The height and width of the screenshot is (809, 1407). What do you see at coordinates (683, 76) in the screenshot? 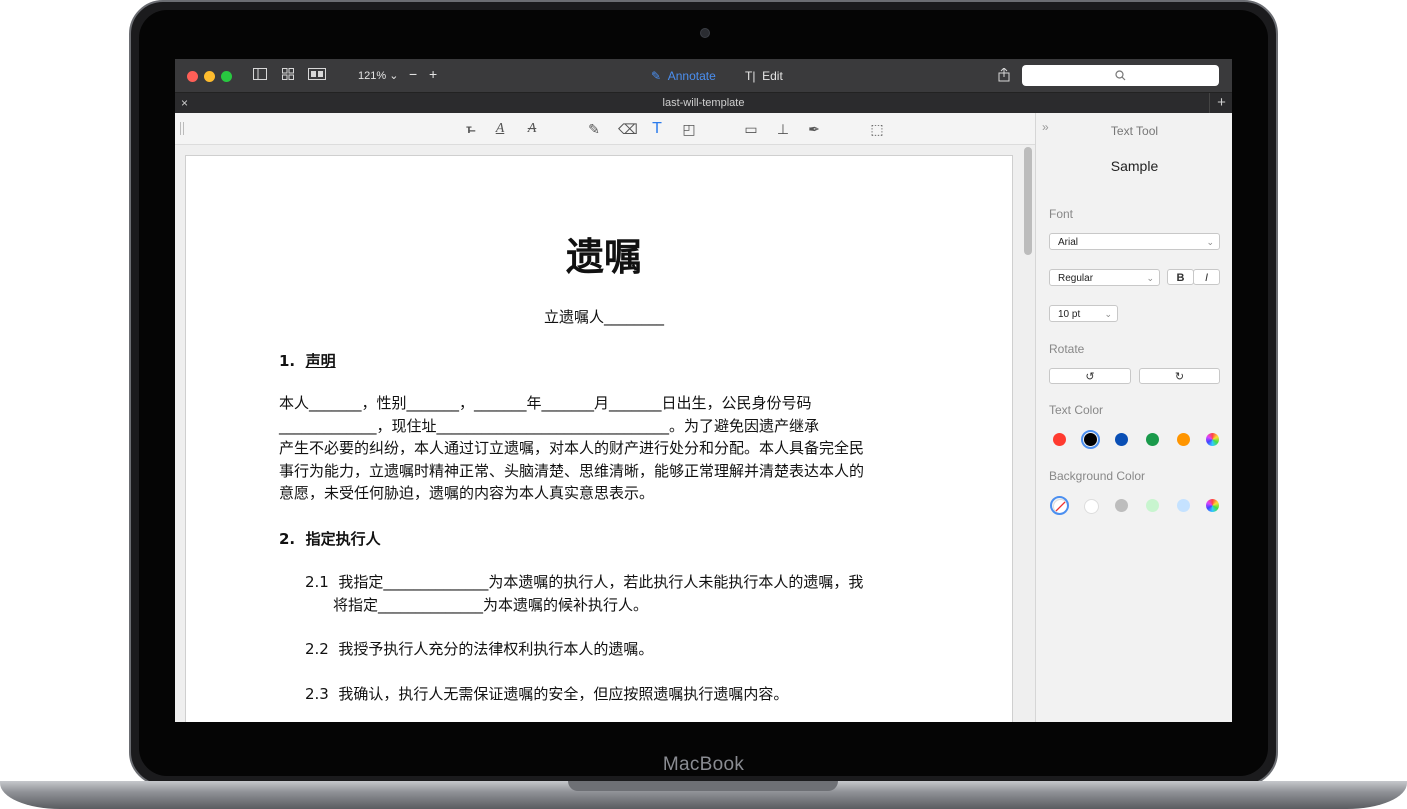
I see `annotate-mode-button: ✎ Annotate` at bounding box center [683, 76].